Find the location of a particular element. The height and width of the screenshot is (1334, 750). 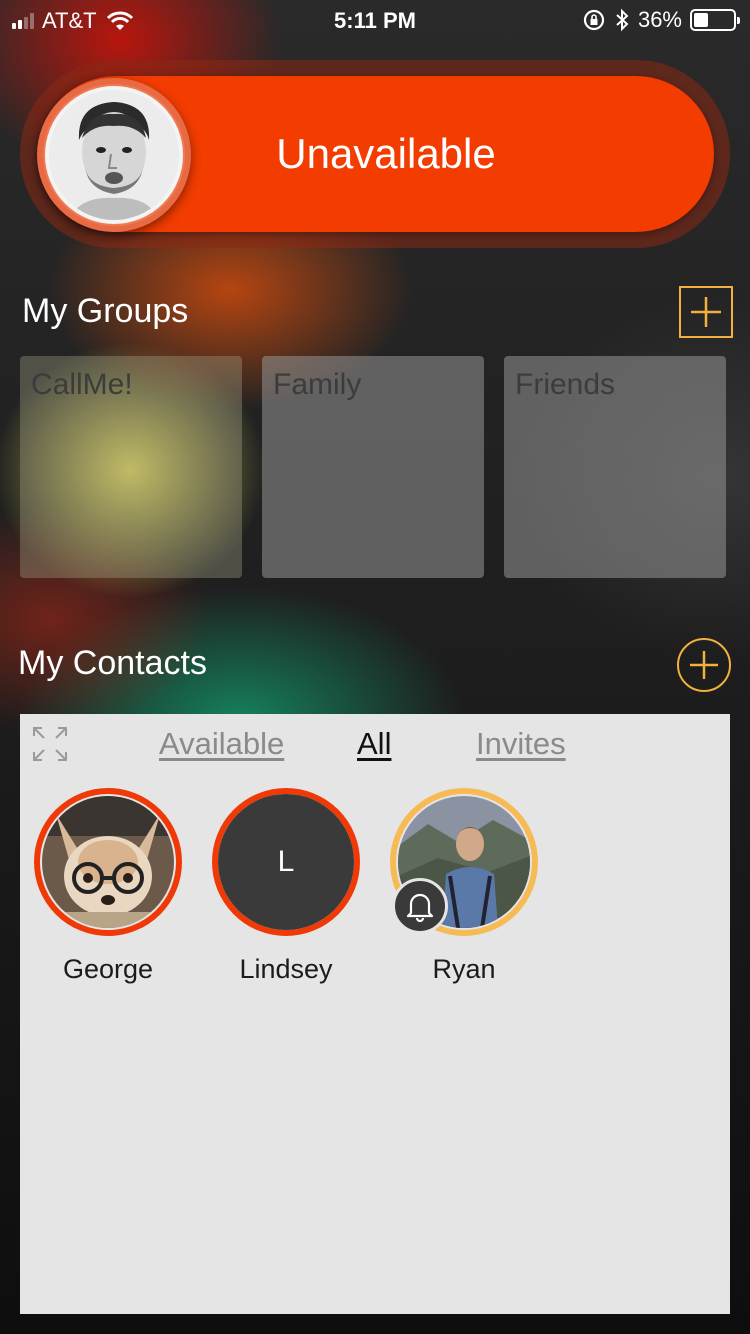

contact-photo is located at coordinates (108, 862).